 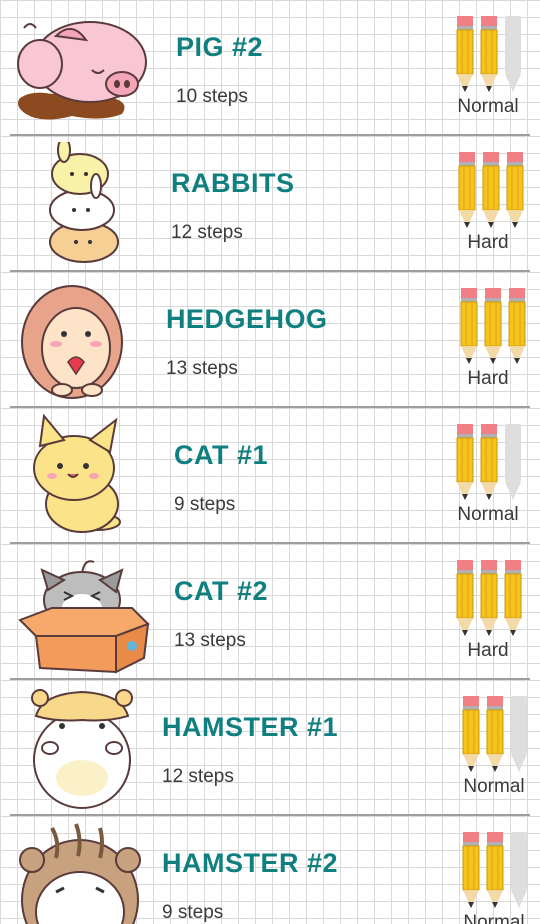 I want to click on drawing-item-hamster-1: HAMSTER #1 12 steps Normal, so click(x=270, y=748).